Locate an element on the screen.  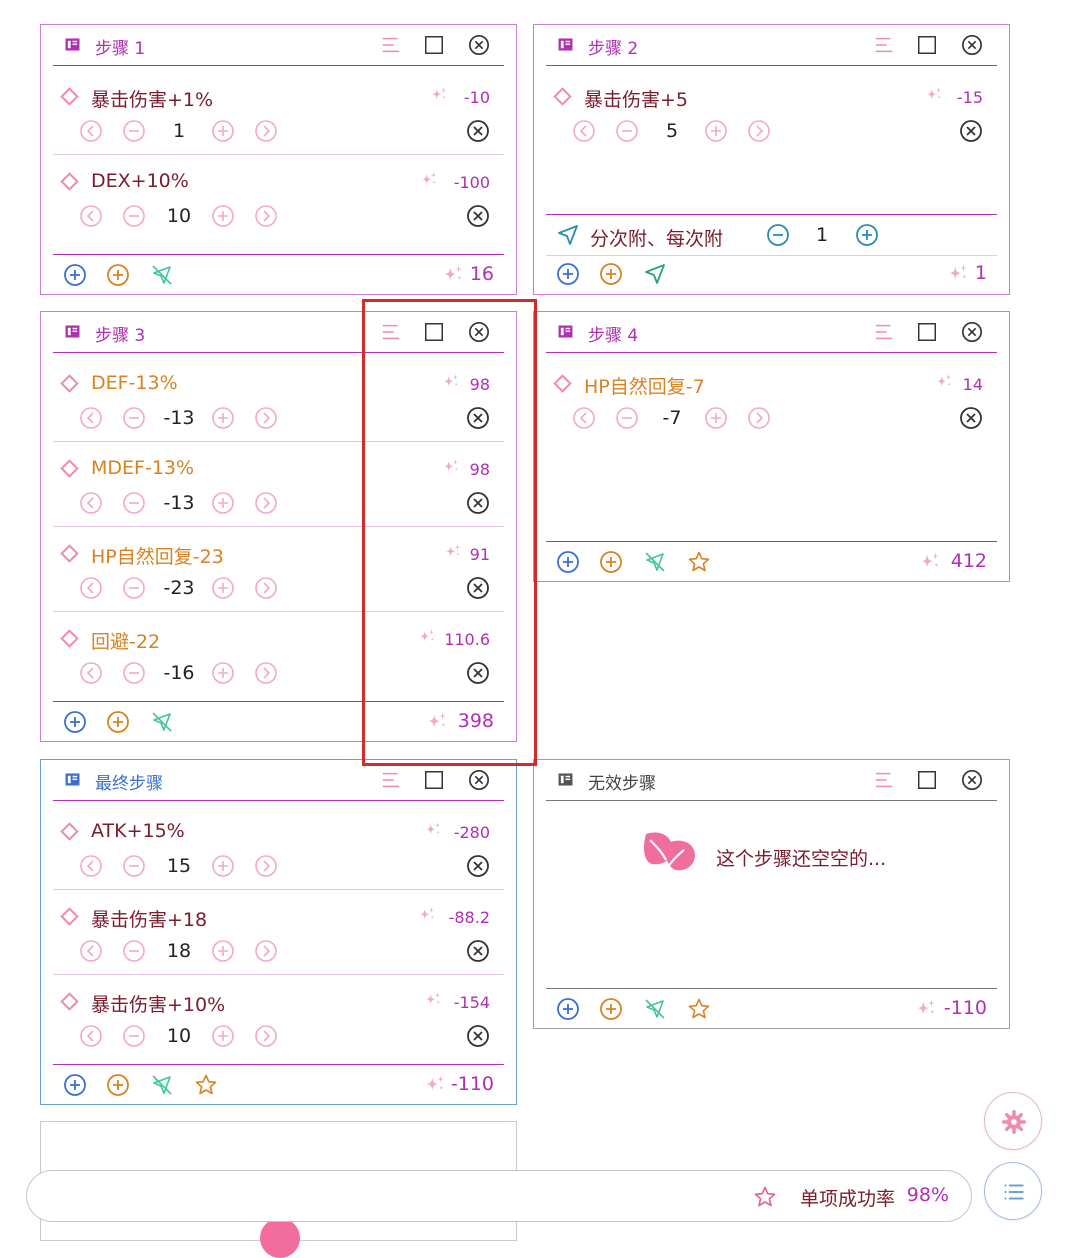
item-value: 15 is located at coordinates (179, 866).